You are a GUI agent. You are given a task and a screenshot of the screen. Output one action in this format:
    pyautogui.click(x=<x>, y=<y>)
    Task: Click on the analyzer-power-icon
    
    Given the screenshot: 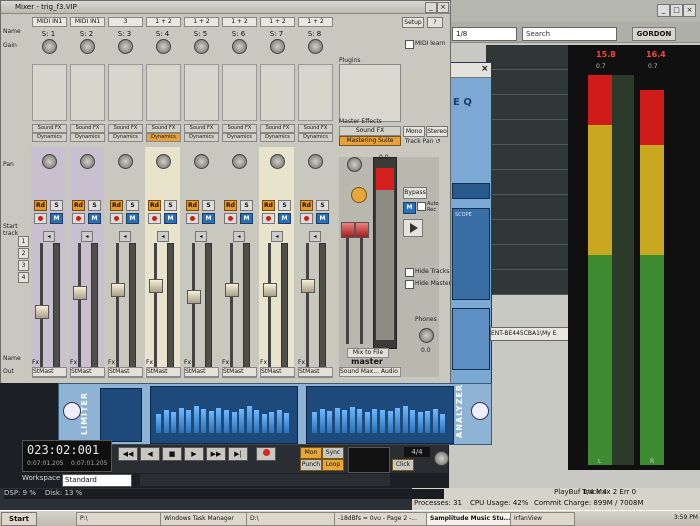 What is the action you would take?
    pyautogui.click(x=480, y=411)
    